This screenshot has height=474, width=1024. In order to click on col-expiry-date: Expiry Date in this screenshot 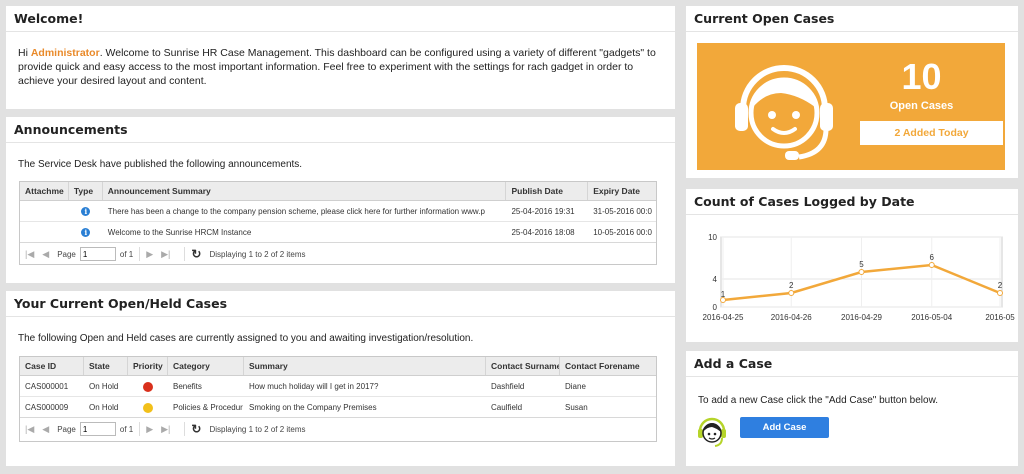, I will do `click(622, 191)`.